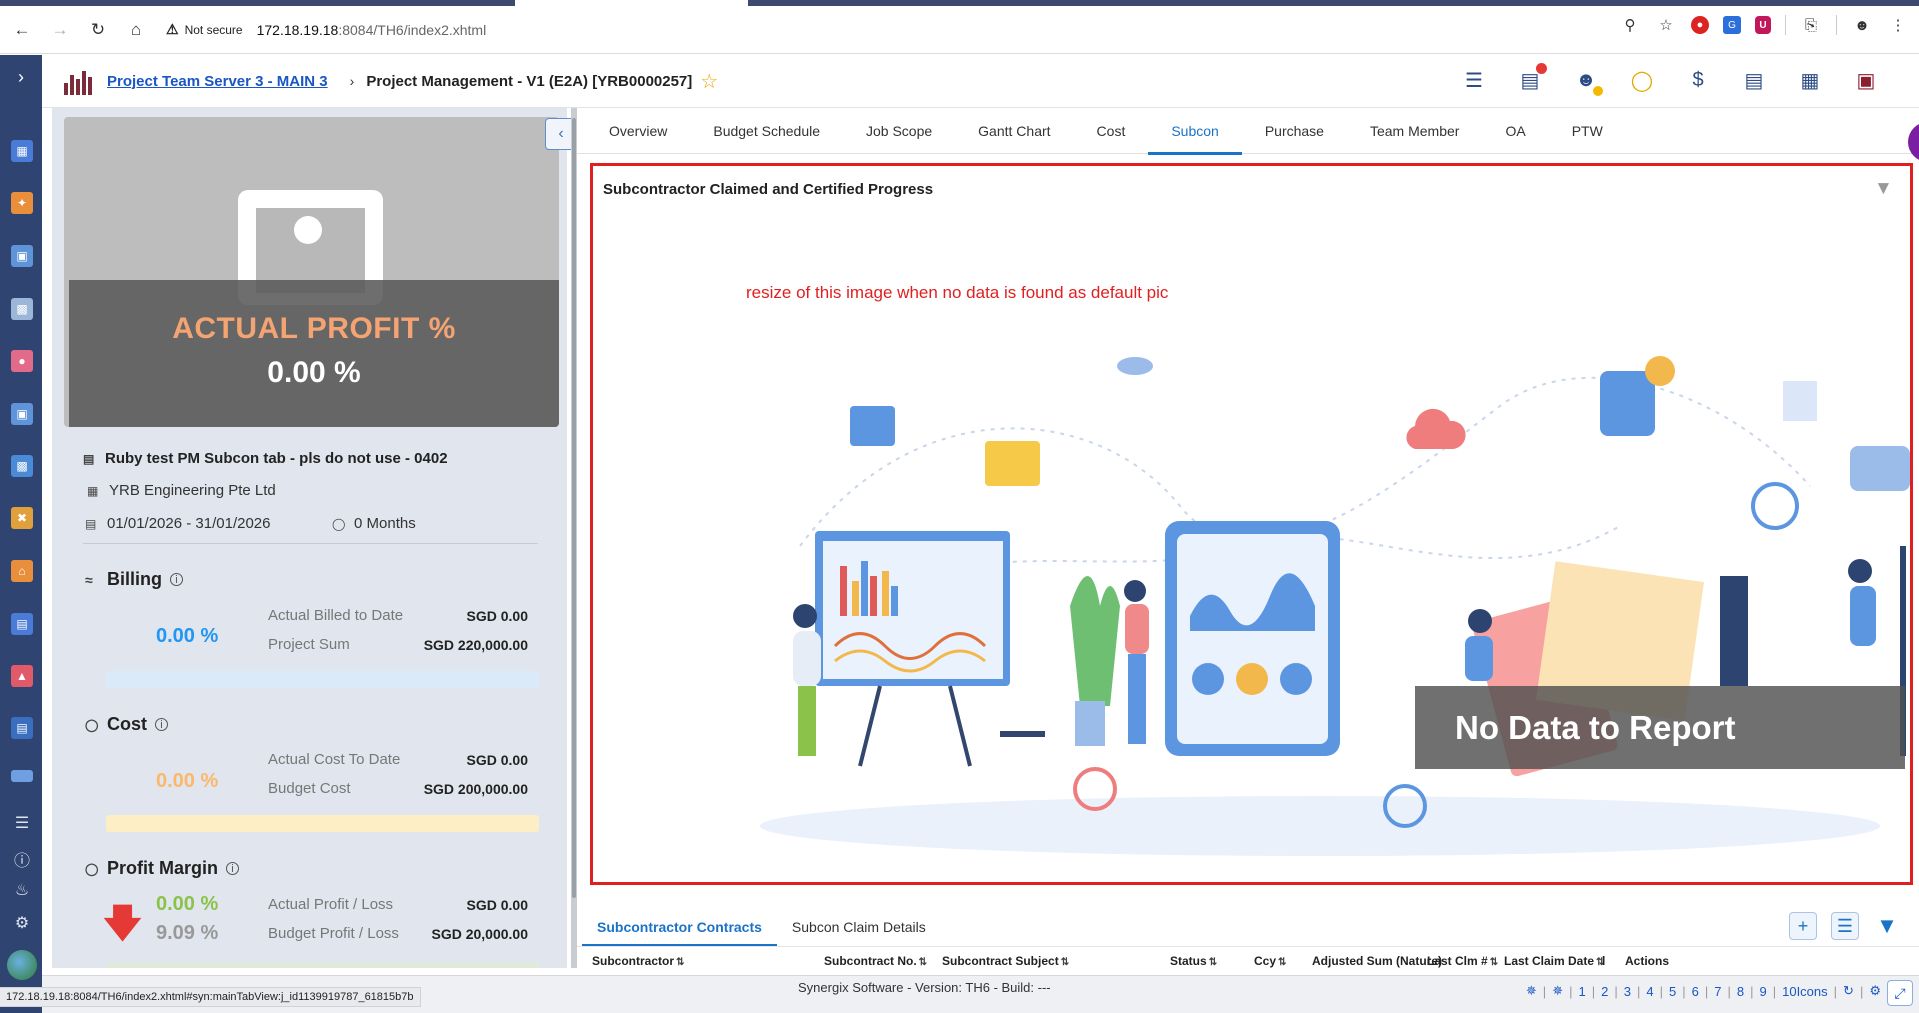 The width and height of the screenshot is (1919, 1013). What do you see at coordinates (1649, 991) in the screenshot?
I see `footer-page-link: 4` at bounding box center [1649, 991].